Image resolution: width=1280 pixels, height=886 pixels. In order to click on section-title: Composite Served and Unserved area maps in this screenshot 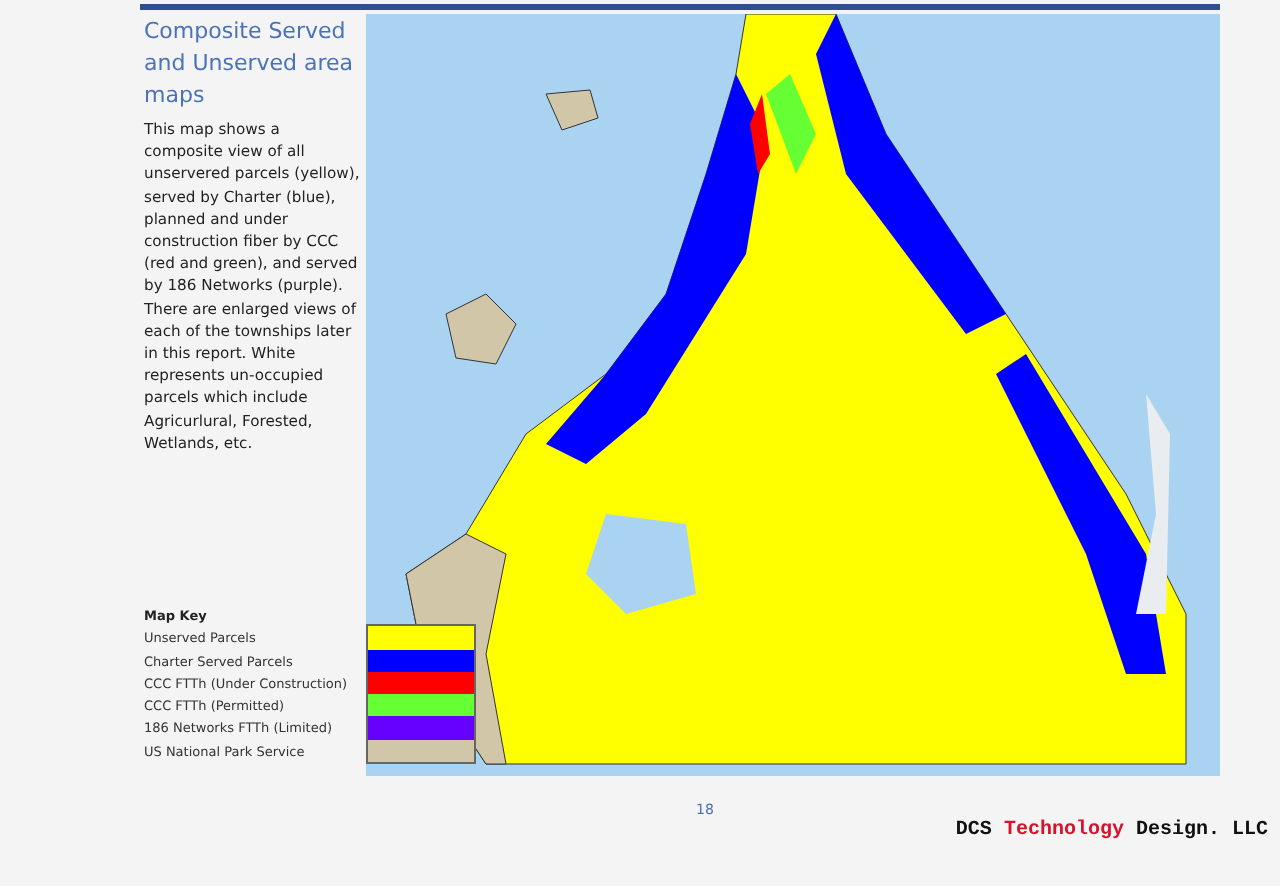, I will do `click(250, 64)`.